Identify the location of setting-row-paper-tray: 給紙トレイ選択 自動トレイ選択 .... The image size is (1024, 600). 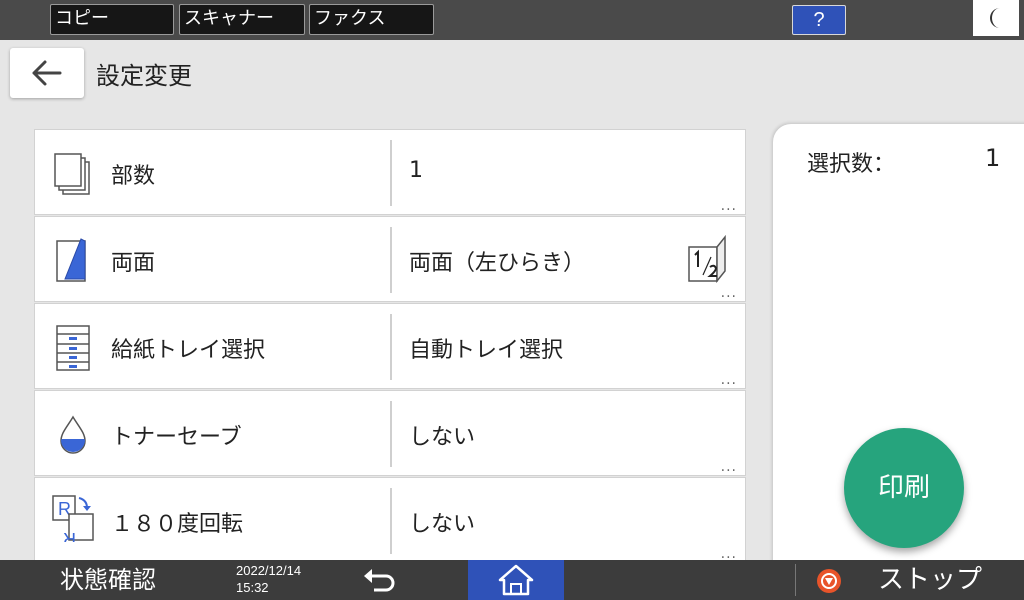
(390, 346).